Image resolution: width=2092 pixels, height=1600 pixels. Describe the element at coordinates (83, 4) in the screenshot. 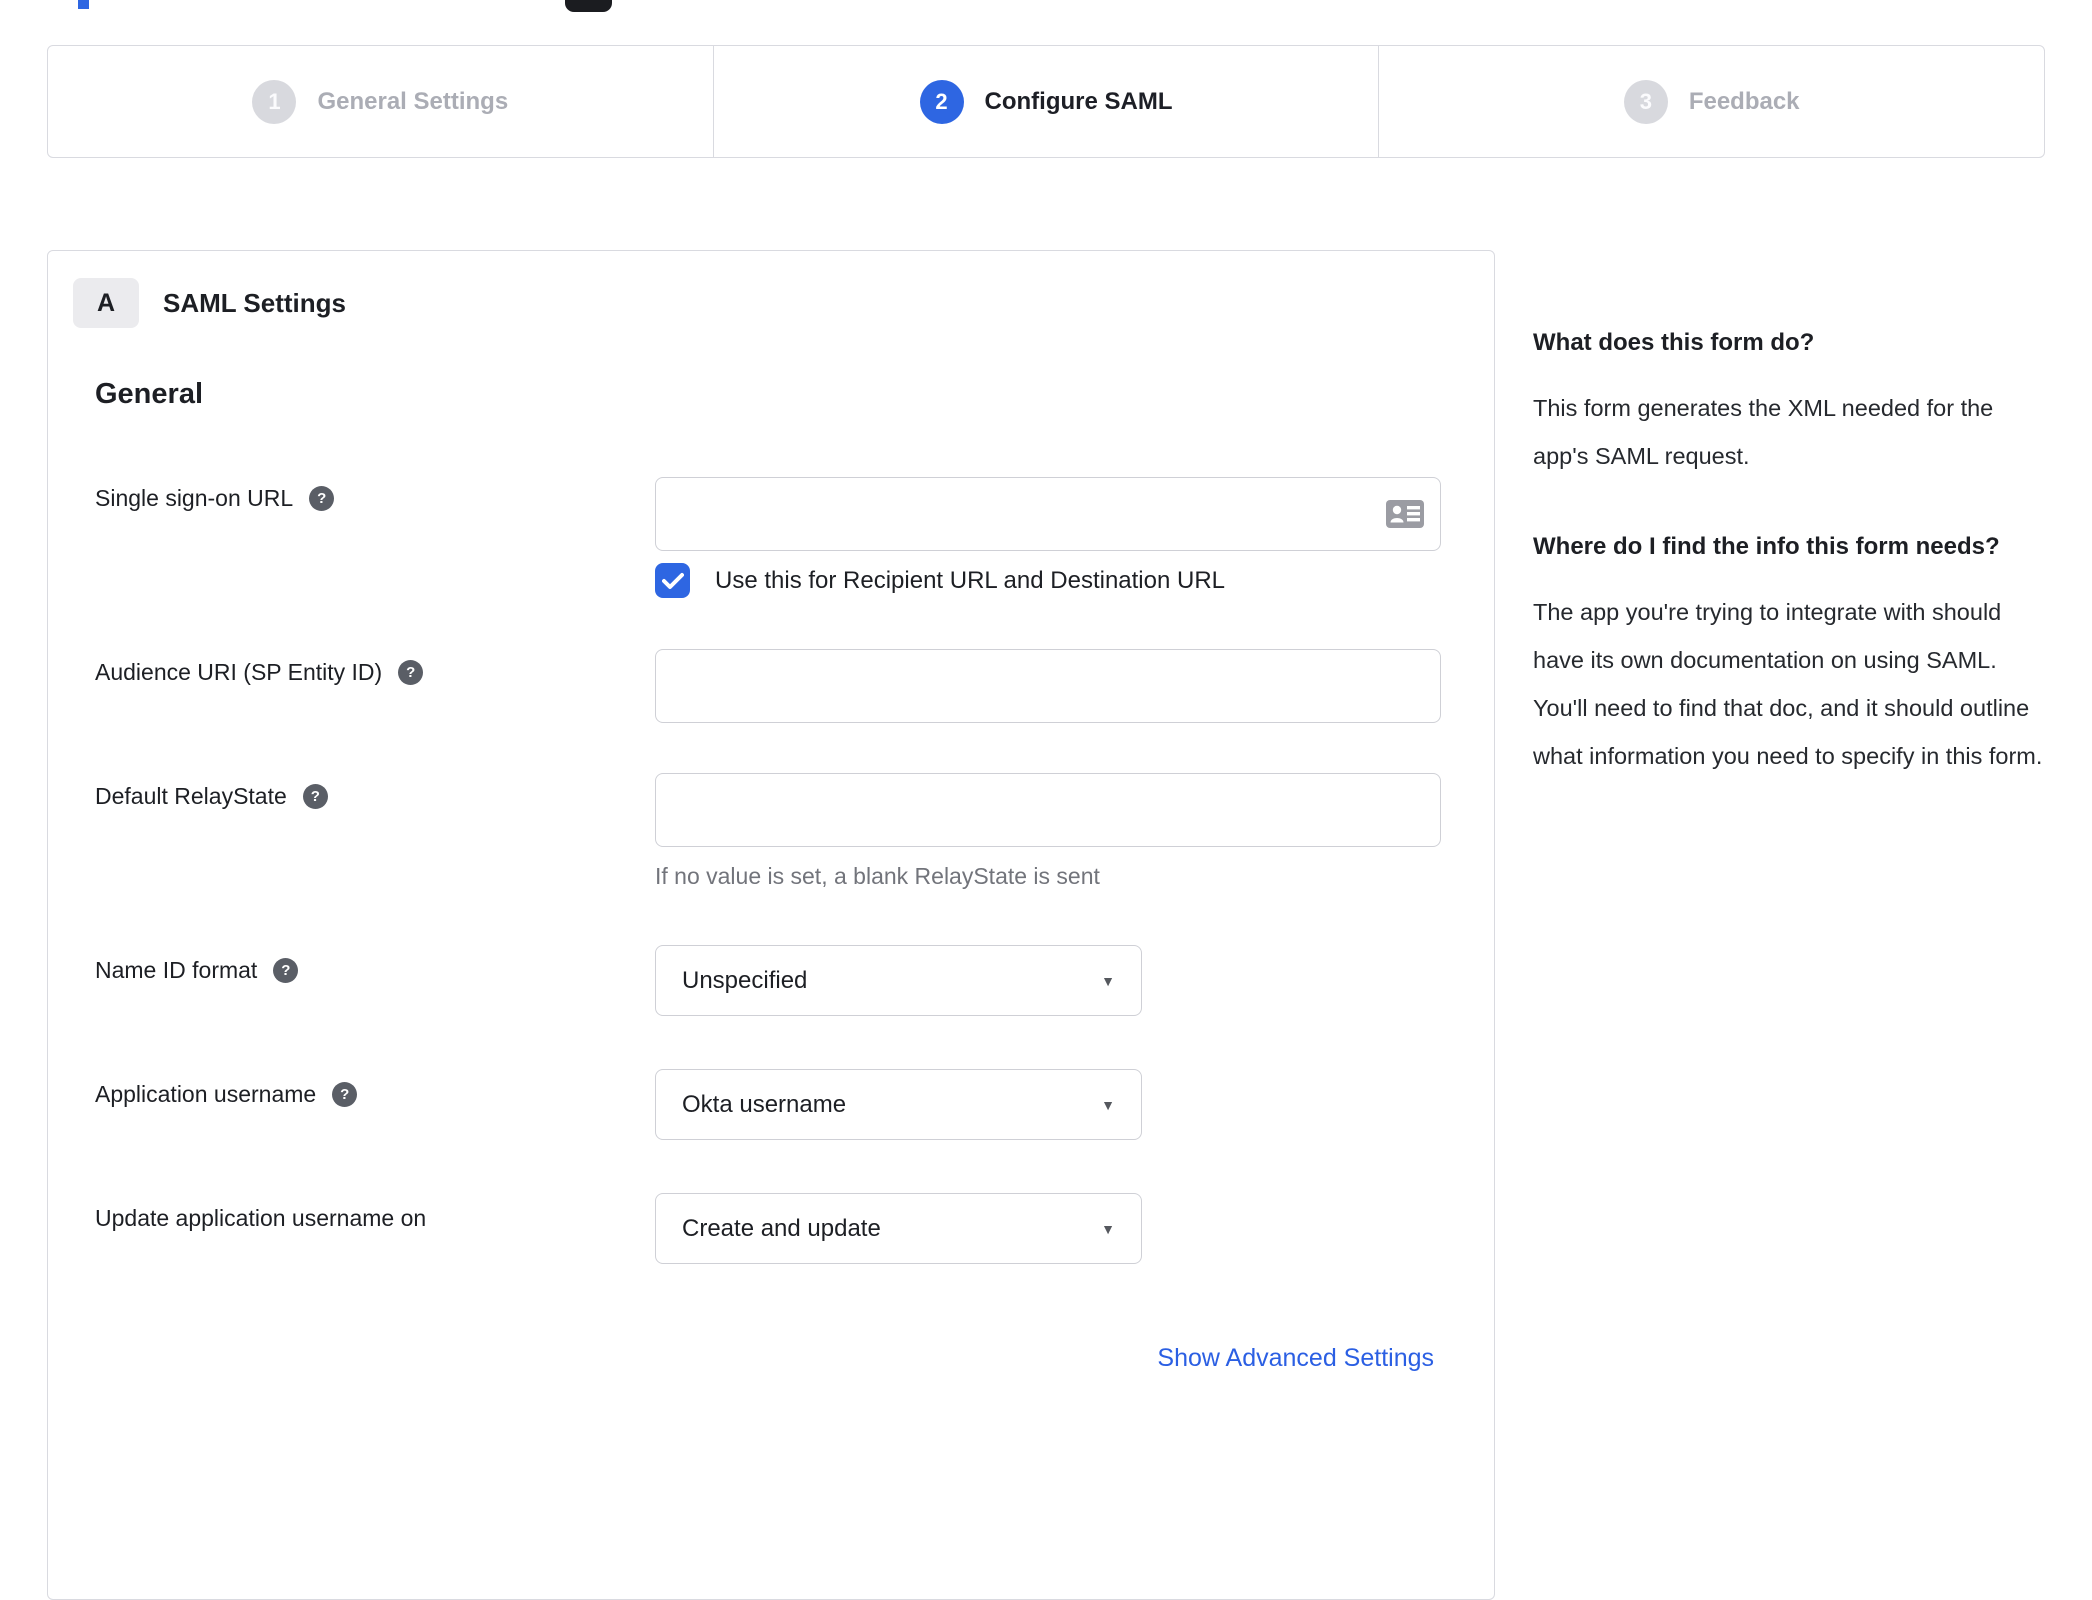

I see `page-title-fragment-blue` at that location.